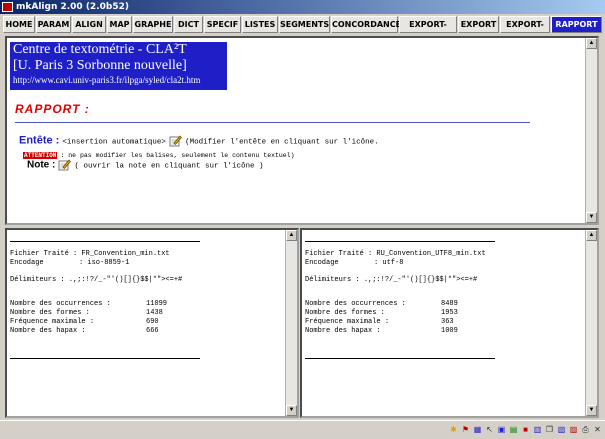 This screenshot has height=439, width=605. Describe the element at coordinates (188, 24) in the screenshot. I see `tab-dict: DICT` at that location.